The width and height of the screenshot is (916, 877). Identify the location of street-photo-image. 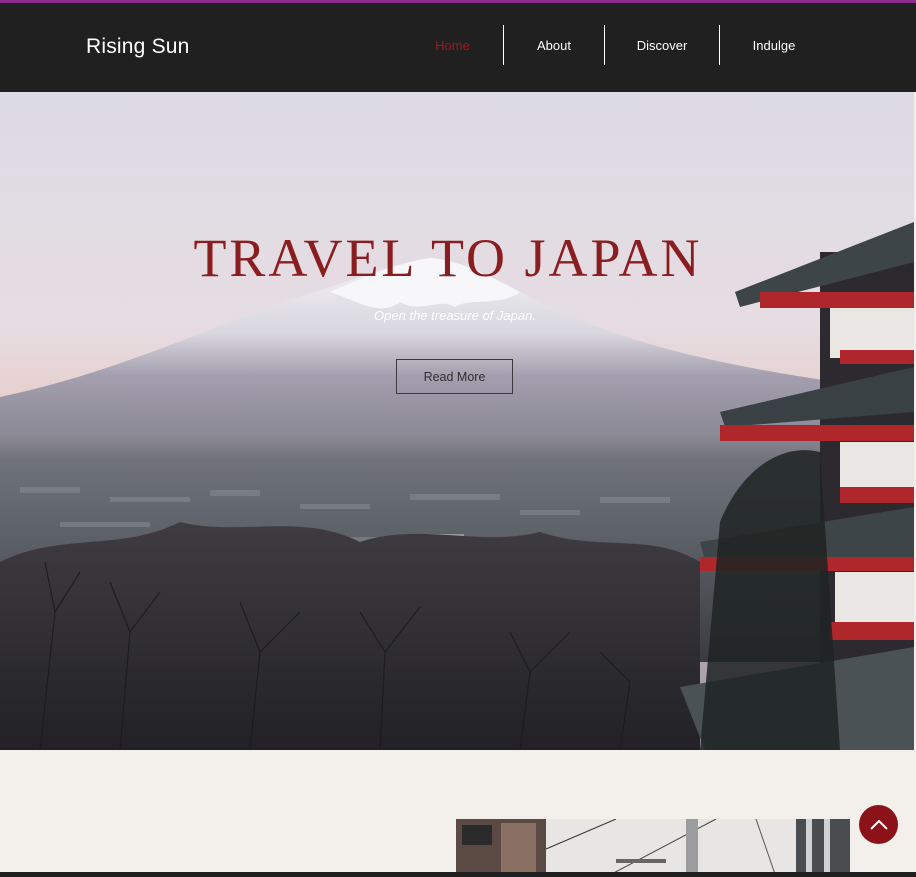
(653, 848).